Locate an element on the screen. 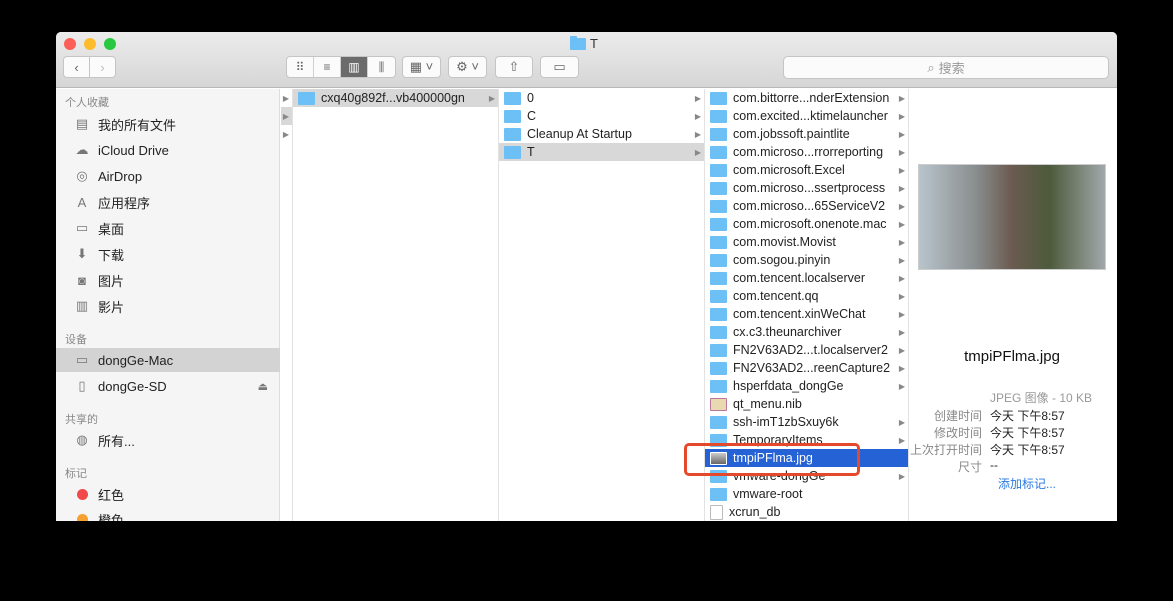 The width and height of the screenshot is (1173, 601). list-item: com.microso...ssertprocess ▶ is located at coordinates (806, 188).